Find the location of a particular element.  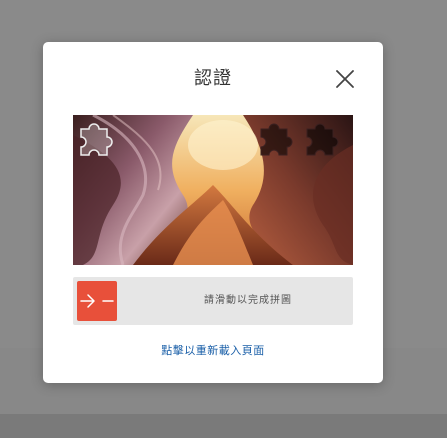

close-icon is located at coordinates (345, 79).